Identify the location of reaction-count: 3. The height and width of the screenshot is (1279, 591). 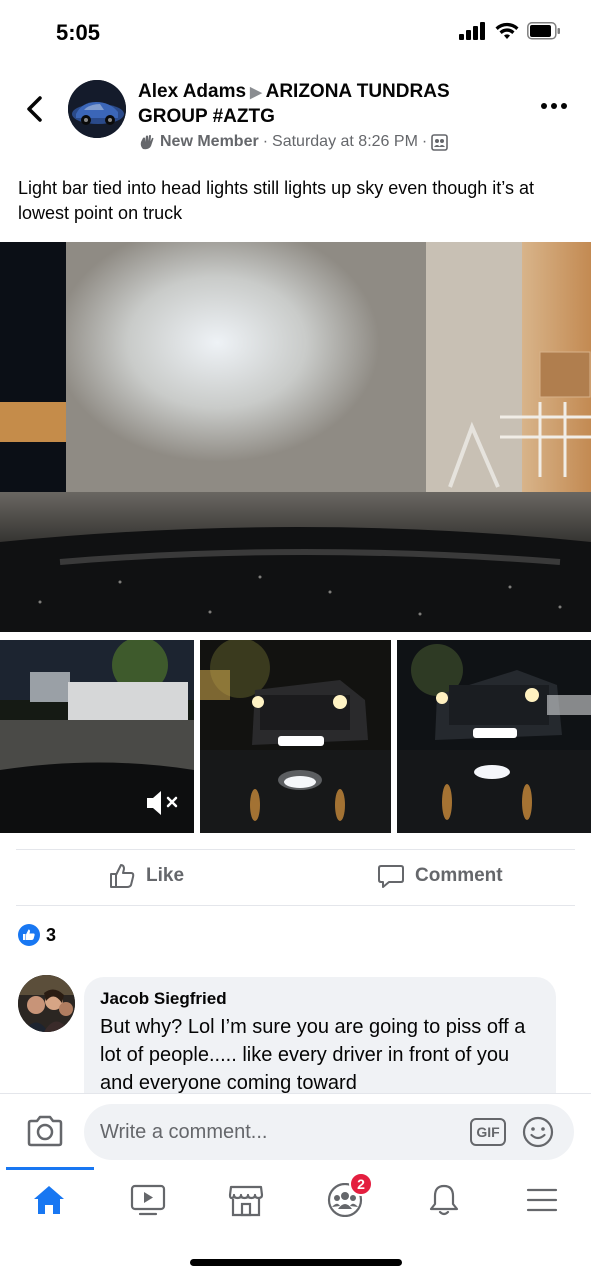
(51, 934).